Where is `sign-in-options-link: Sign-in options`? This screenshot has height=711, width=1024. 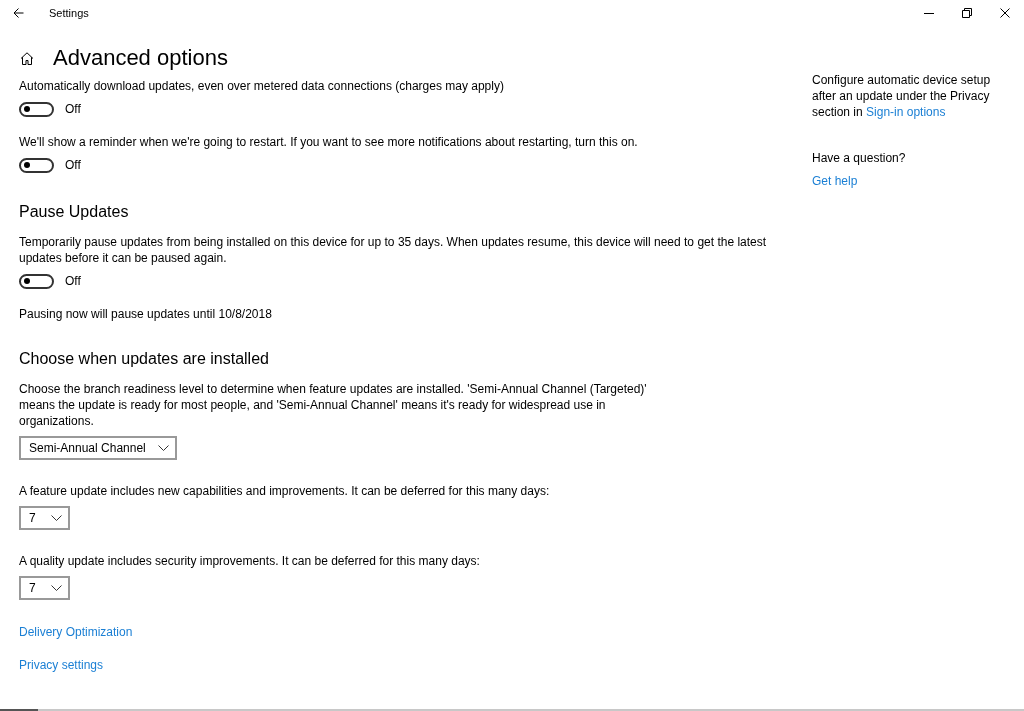 sign-in-options-link: Sign-in options is located at coordinates (906, 112).